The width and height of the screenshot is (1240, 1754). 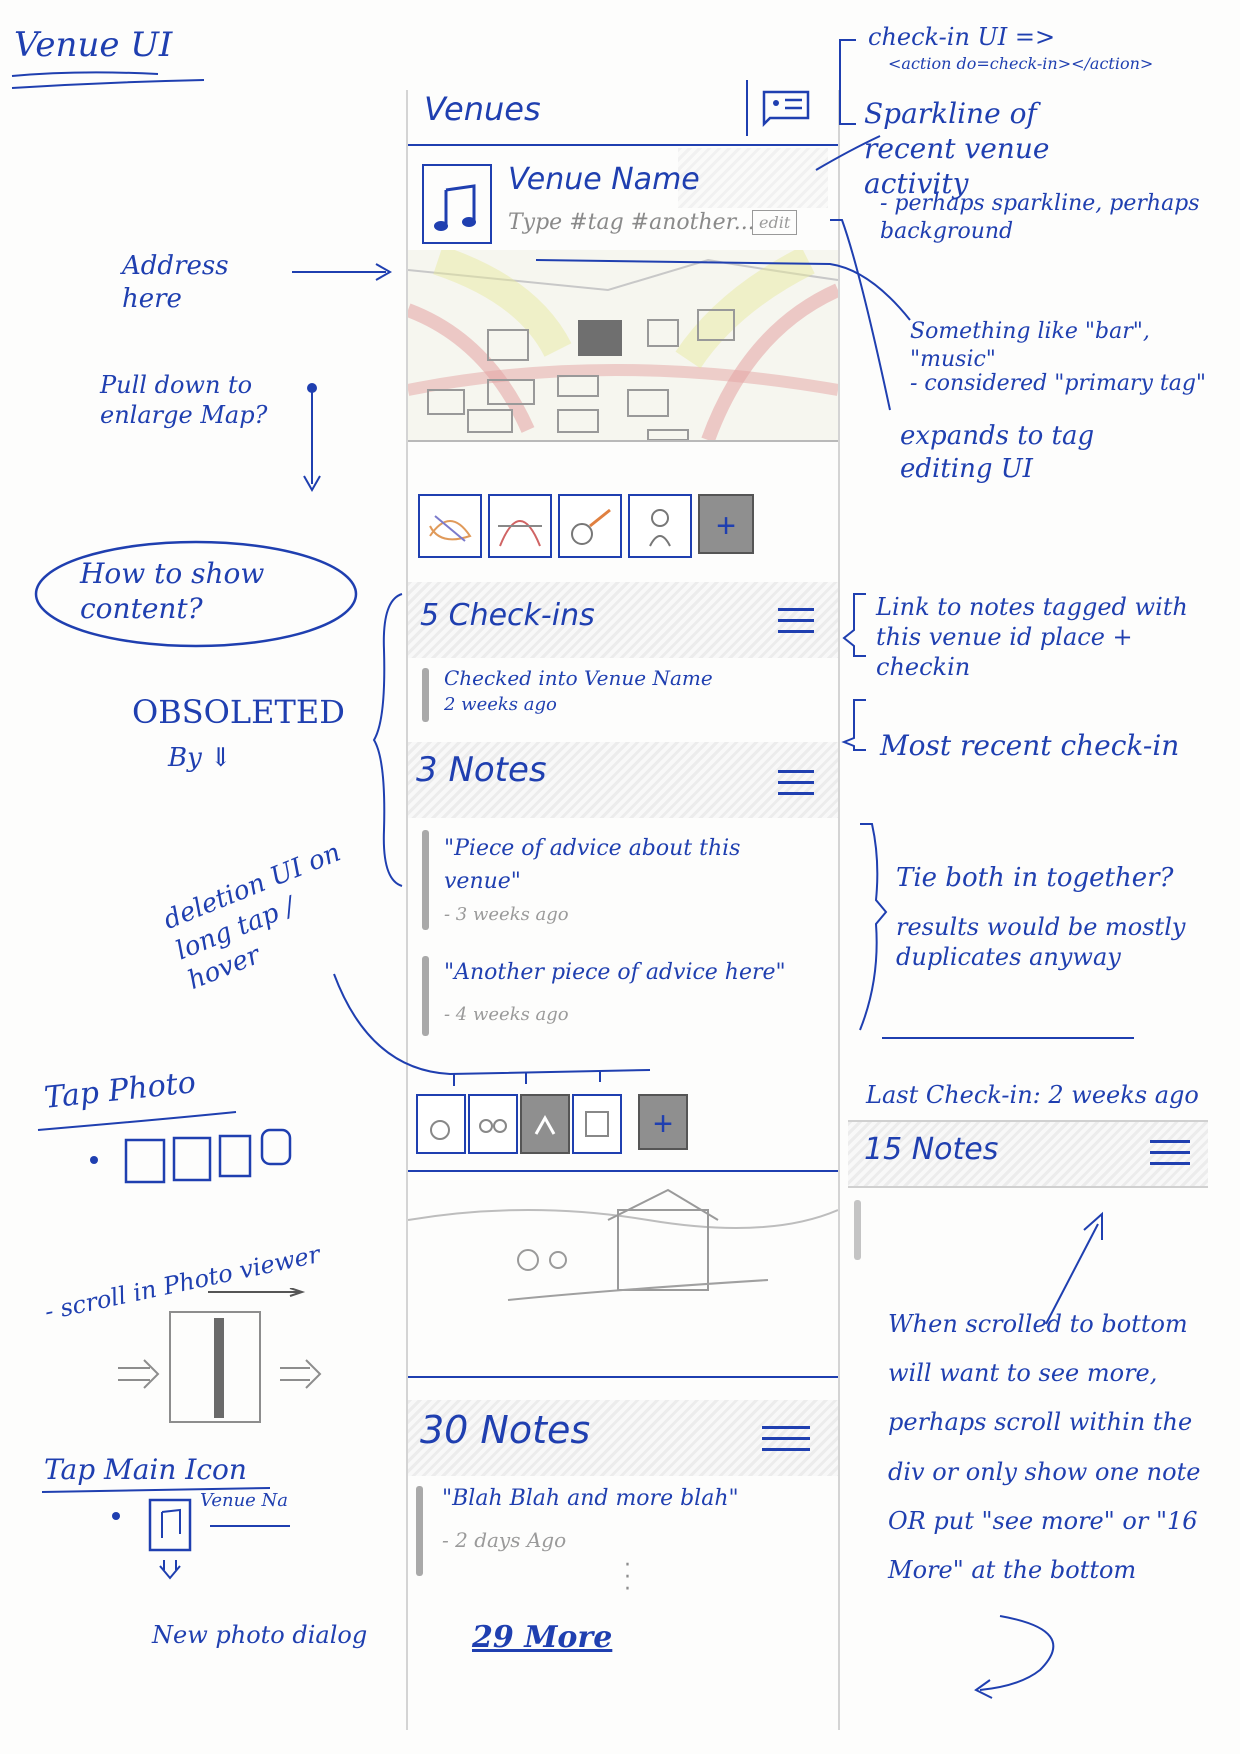 What do you see at coordinates (238, 712) in the screenshot?
I see `obsoleted-annotation: OBSOLETED` at bounding box center [238, 712].